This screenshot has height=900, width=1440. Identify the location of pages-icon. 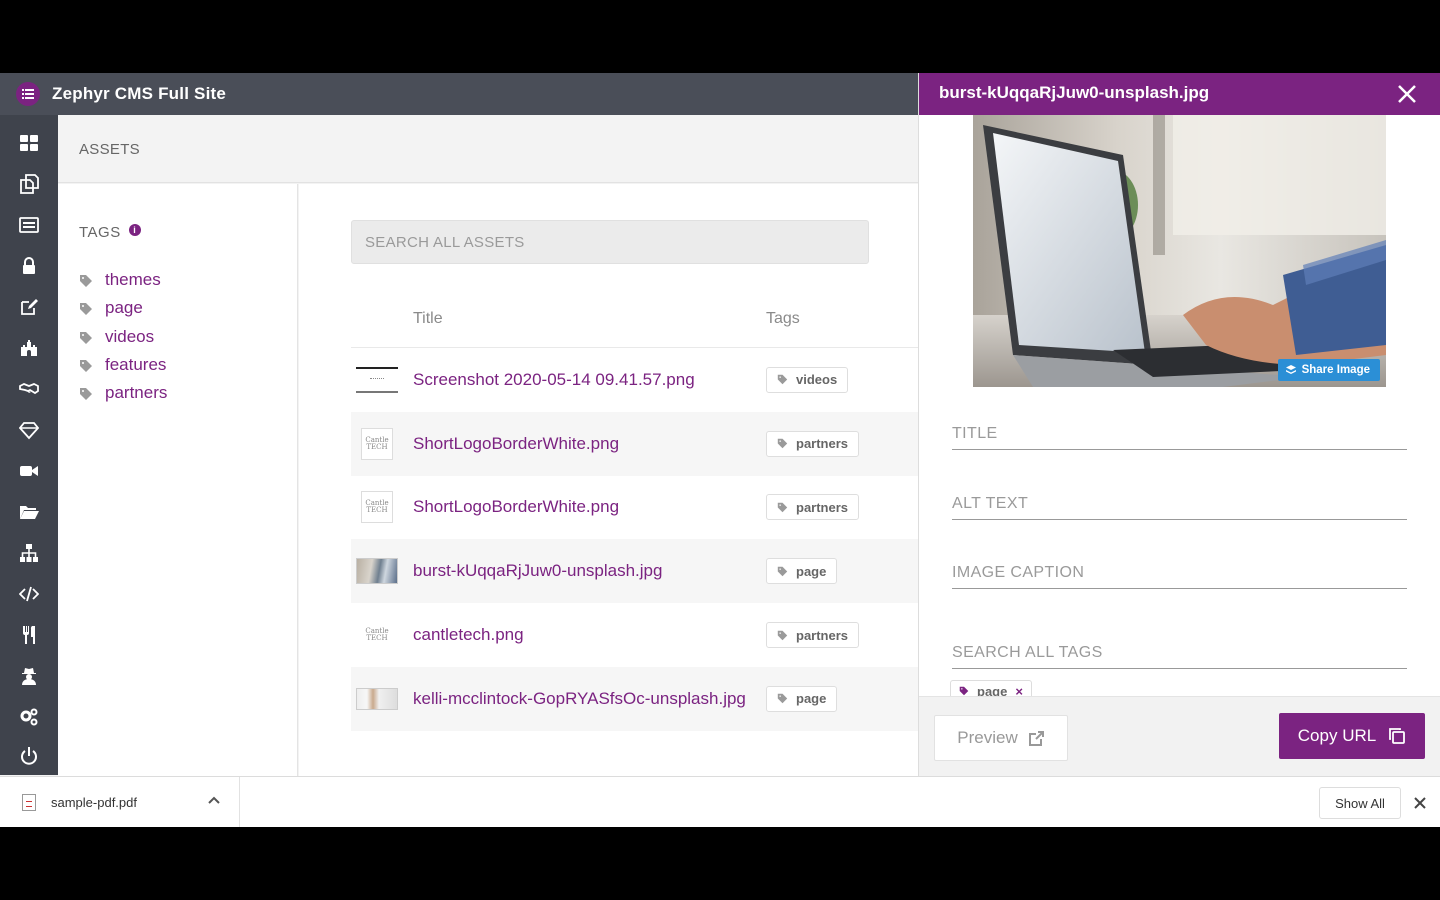
(29, 184).